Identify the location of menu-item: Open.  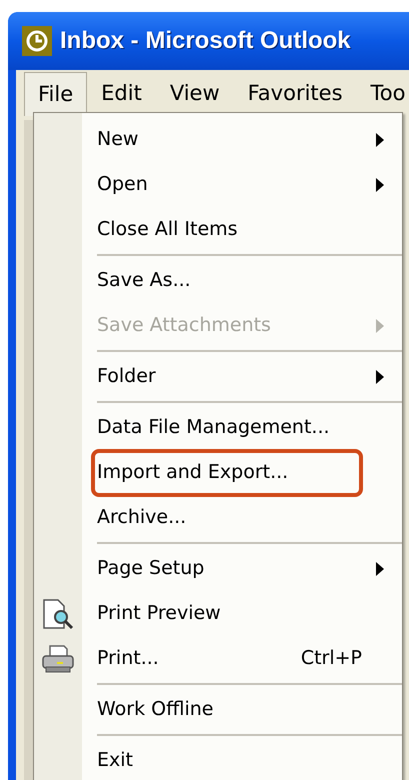
(218, 184).